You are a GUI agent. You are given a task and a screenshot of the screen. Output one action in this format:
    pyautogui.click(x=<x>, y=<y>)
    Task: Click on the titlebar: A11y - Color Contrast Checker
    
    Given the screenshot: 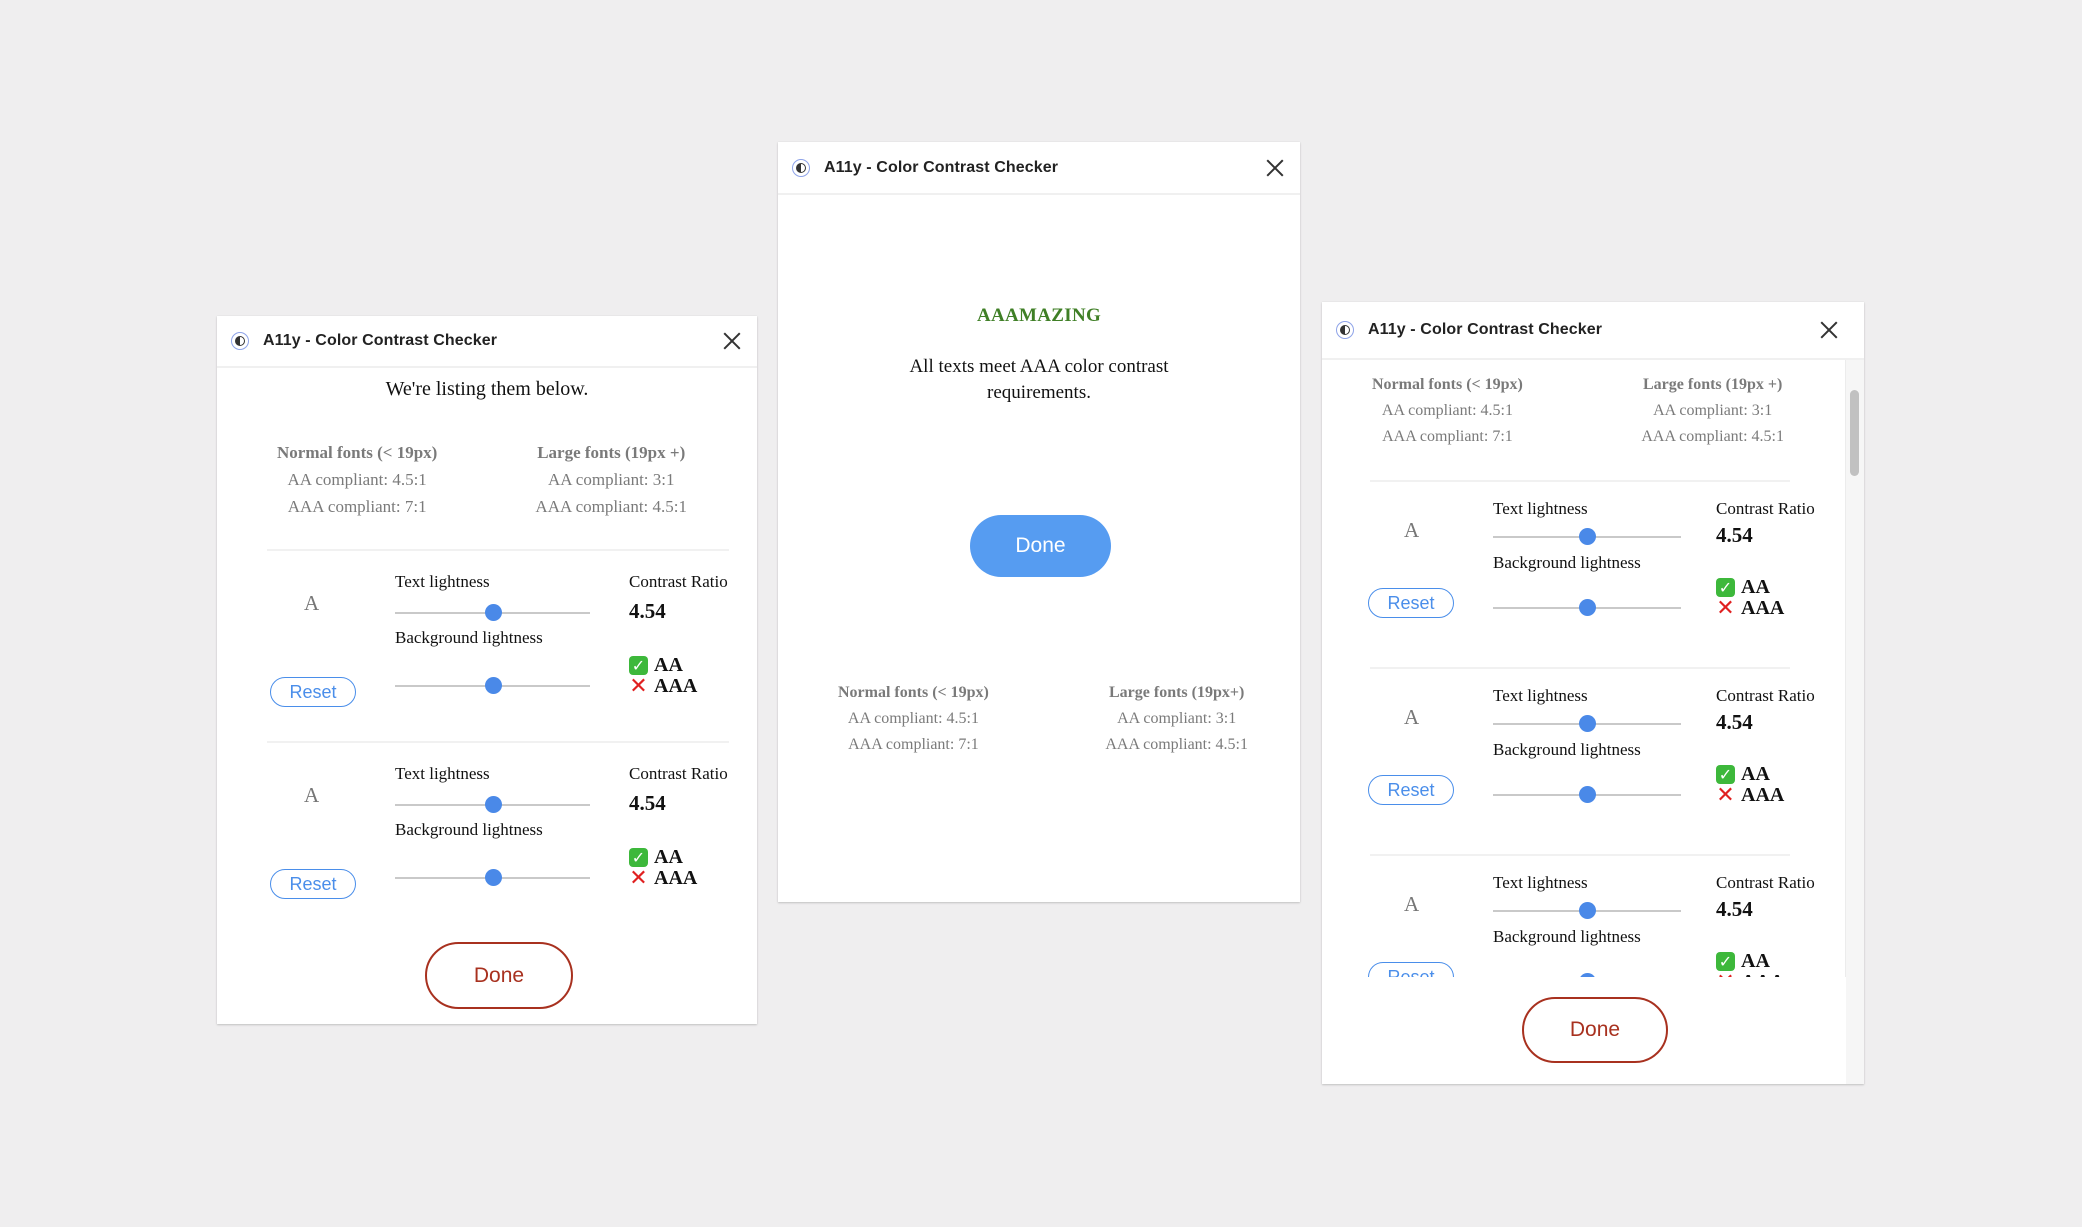 What is the action you would take?
    pyautogui.click(x=1039, y=168)
    